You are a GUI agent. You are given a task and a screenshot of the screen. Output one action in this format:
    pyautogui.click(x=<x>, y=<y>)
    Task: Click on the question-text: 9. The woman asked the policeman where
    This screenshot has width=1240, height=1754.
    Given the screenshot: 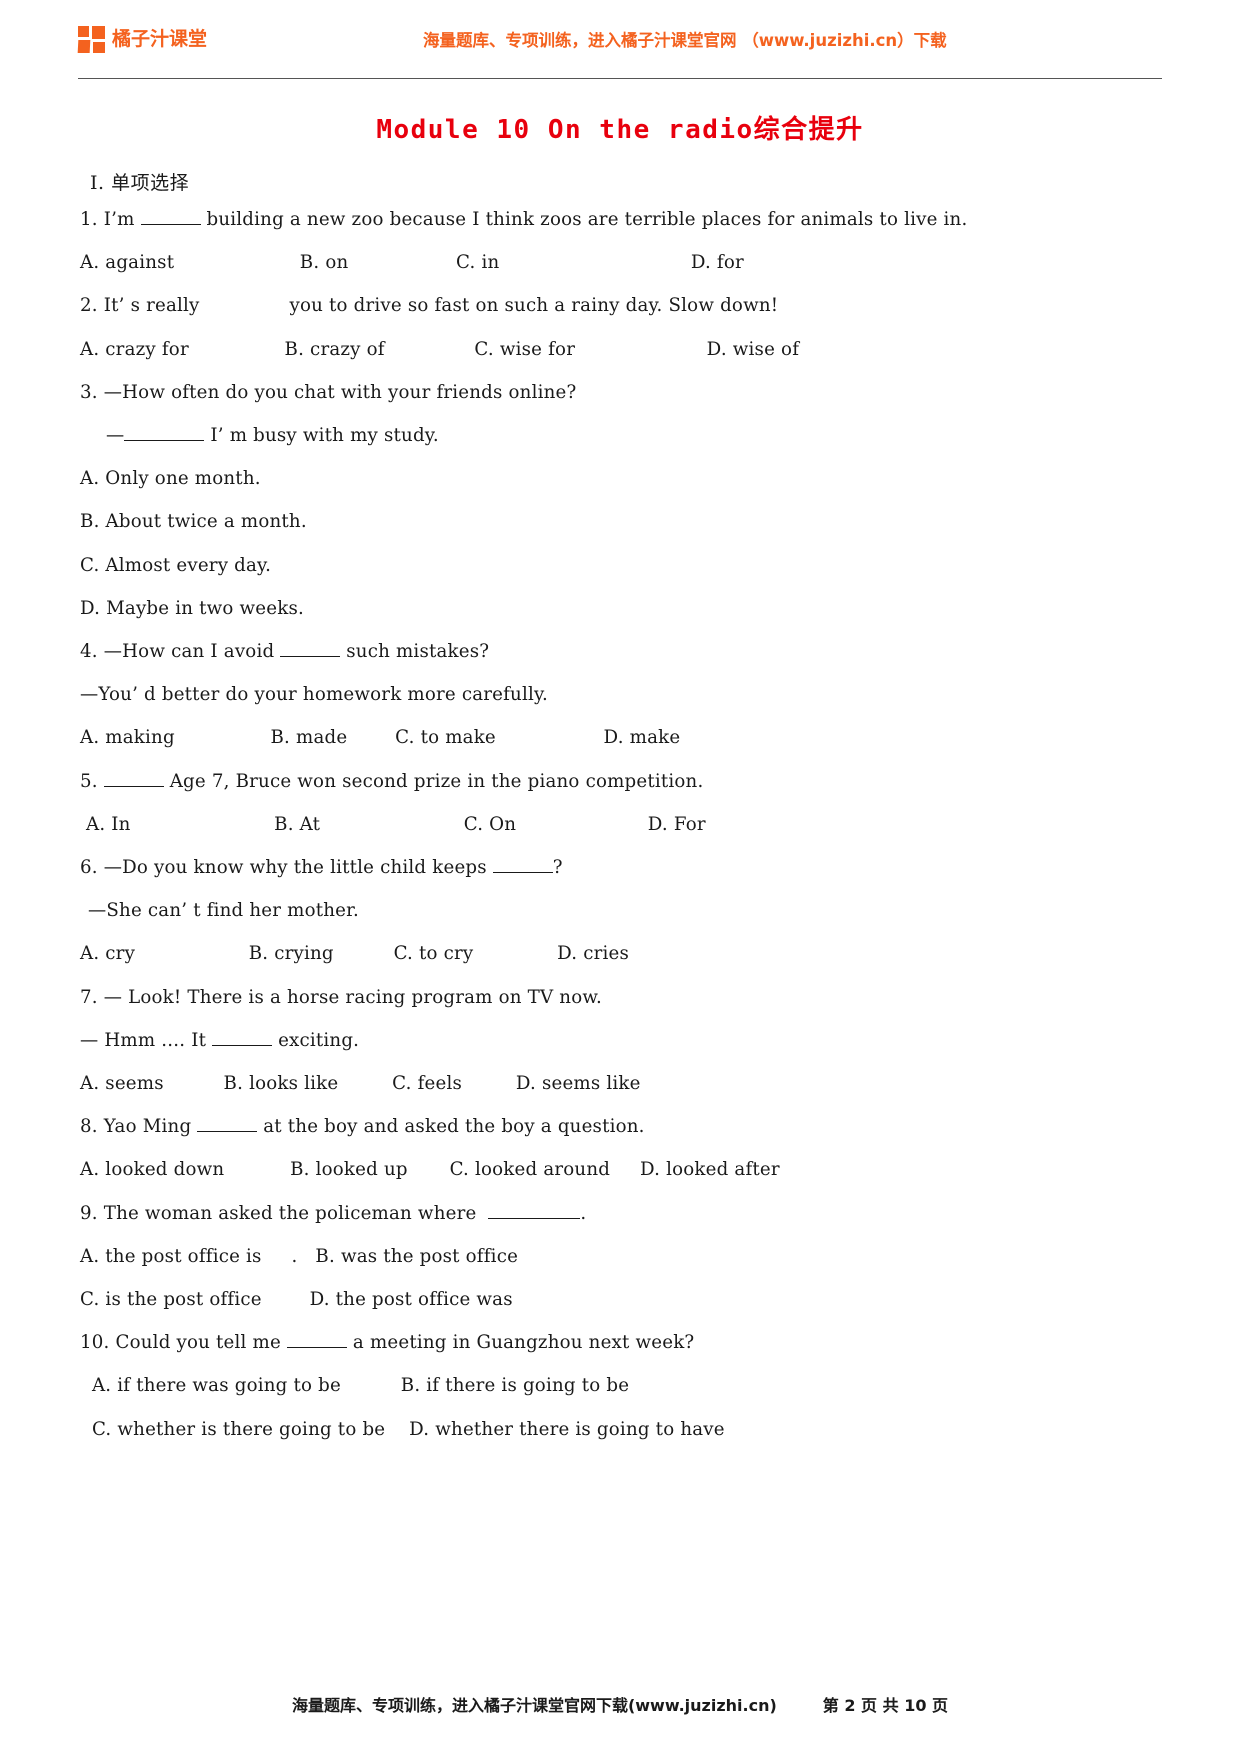 What is the action you would take?
    pyautogui.click(x=284, y=1213)
    